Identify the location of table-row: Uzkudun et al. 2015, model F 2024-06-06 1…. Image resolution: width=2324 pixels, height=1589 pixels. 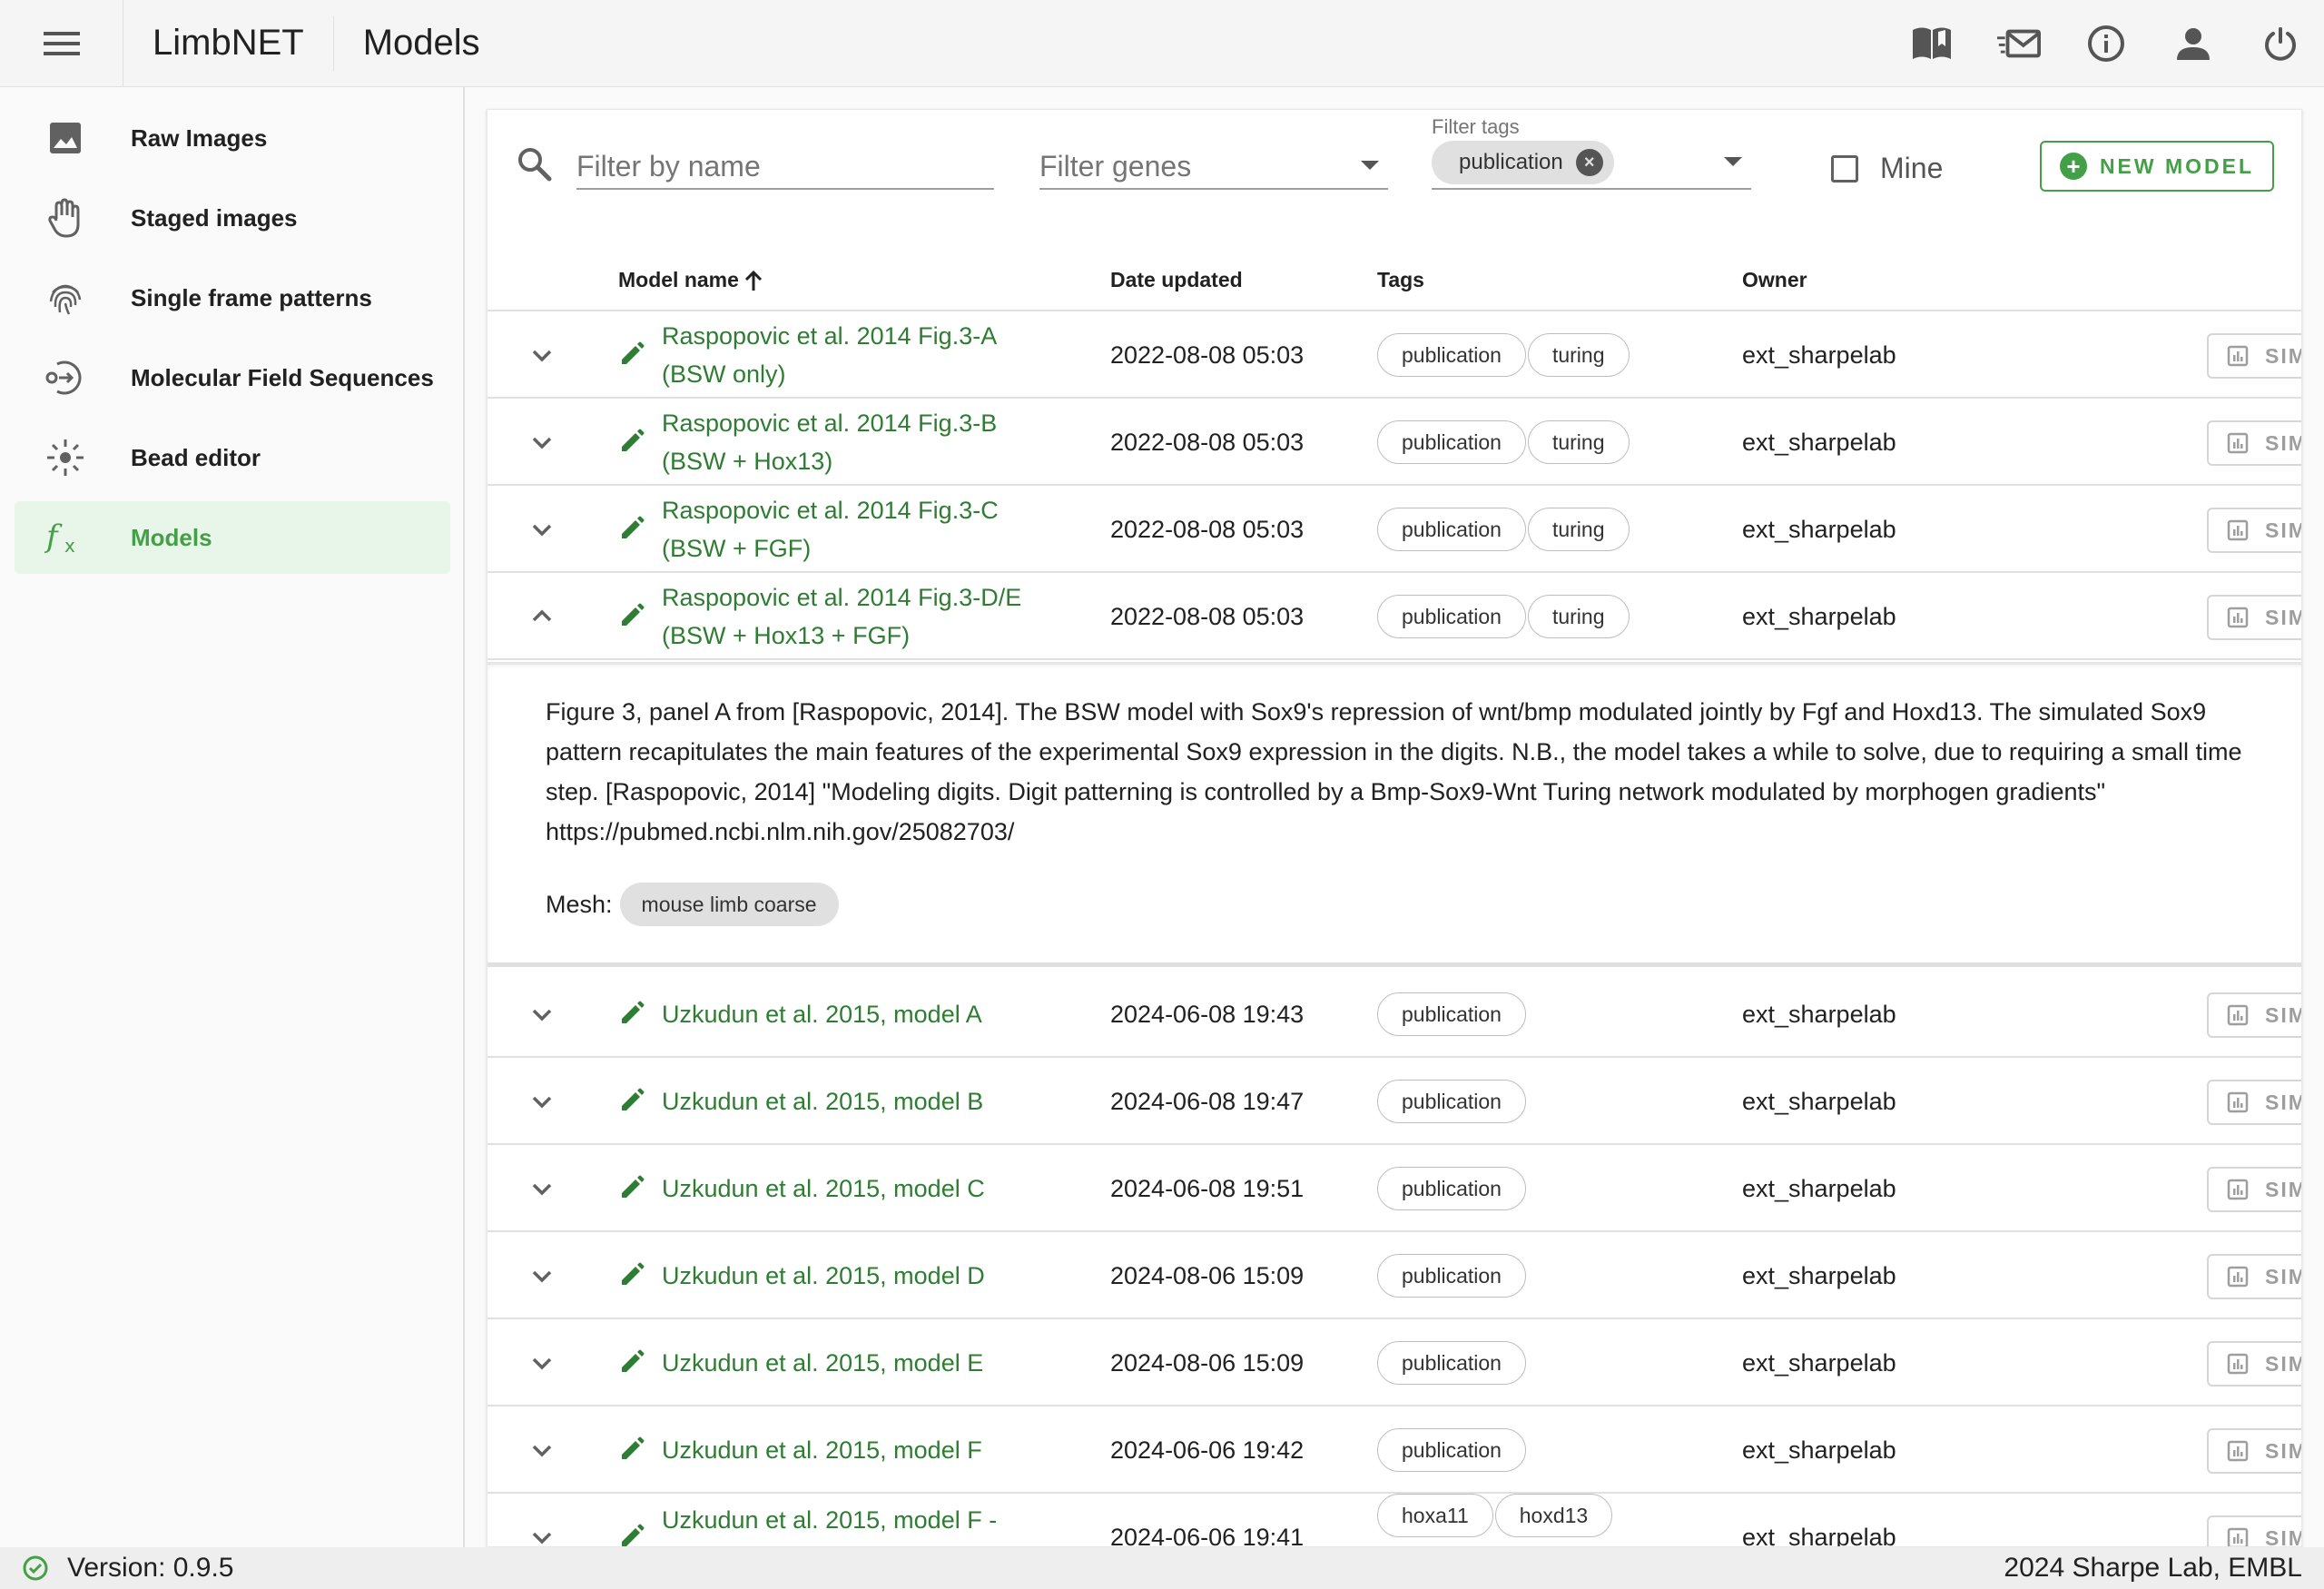
(1394, 1450).